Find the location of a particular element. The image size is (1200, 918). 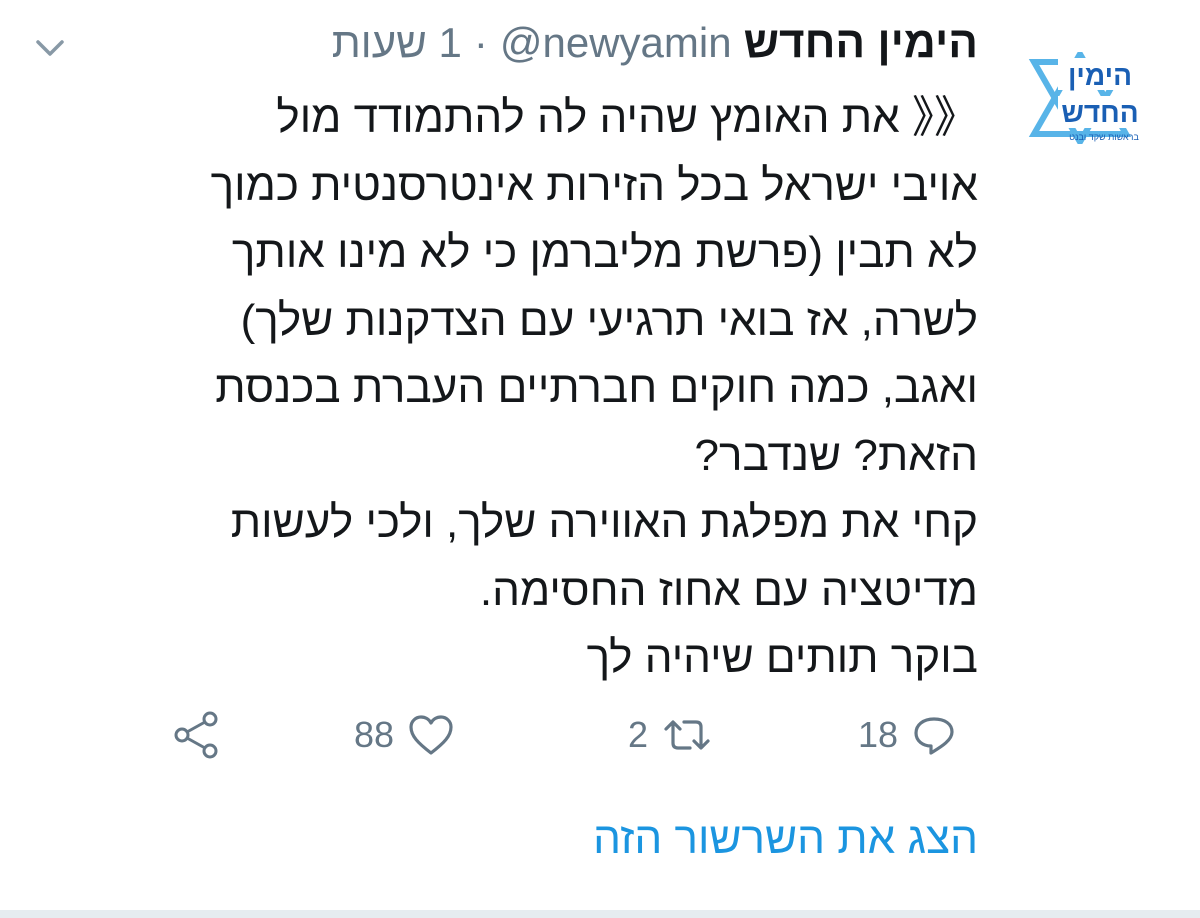

like-button: 88 is located at coordinates (404, 735).